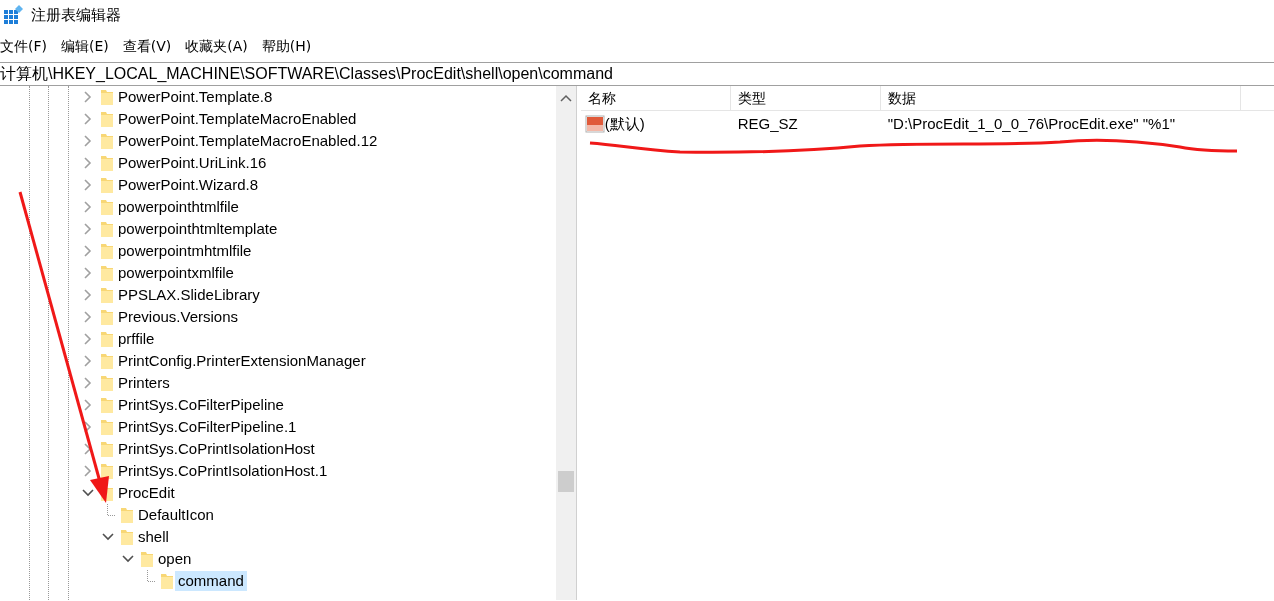  Describe the element at coordinates (207, 427) in the screenshot. I see `tree-item: PrintSys.CoFilterPipeline.1` at that location.